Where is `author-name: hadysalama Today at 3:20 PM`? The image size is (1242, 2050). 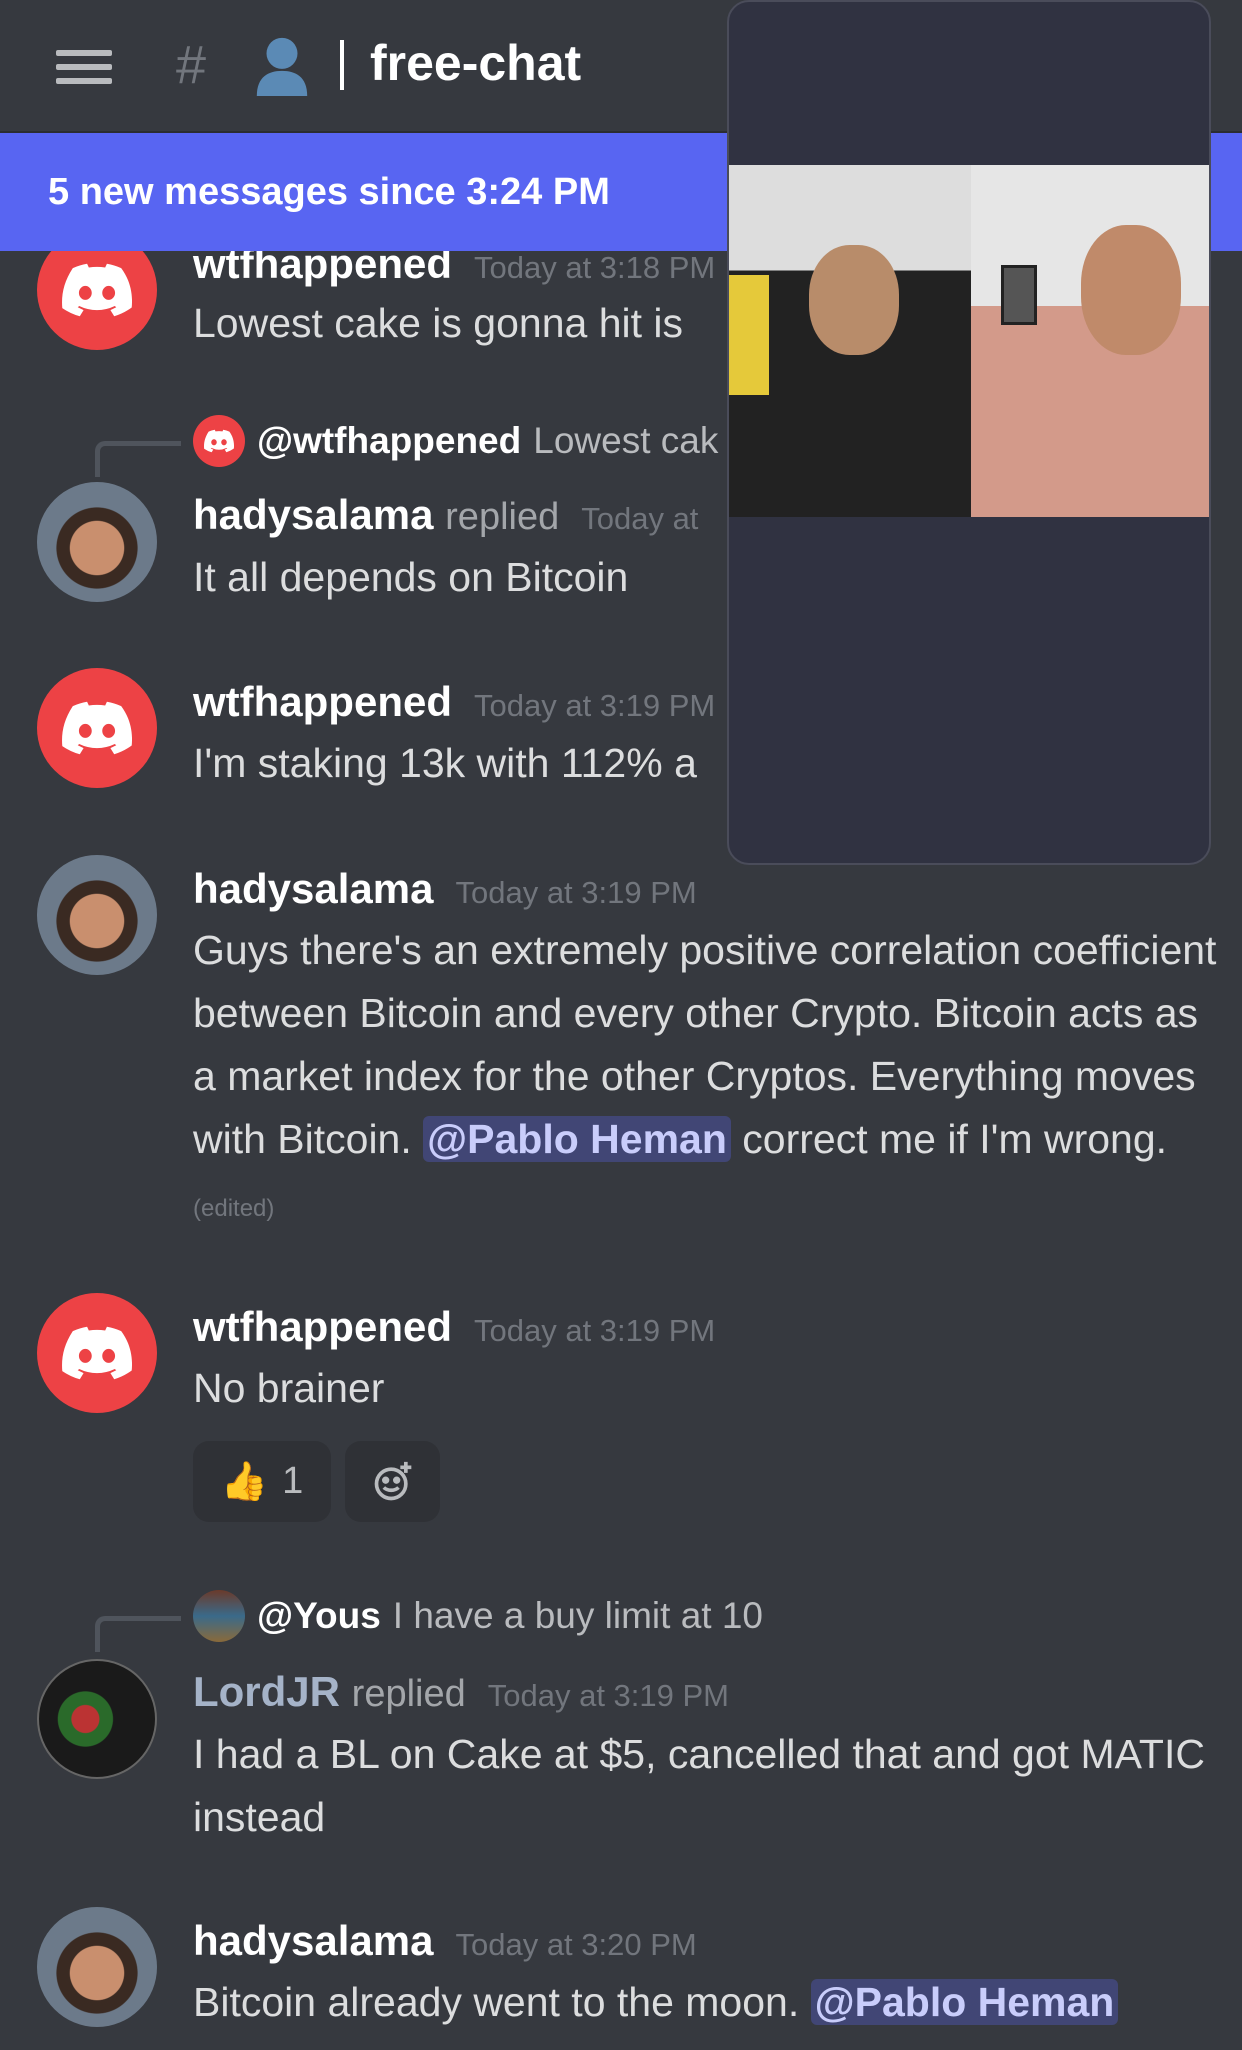
author-name: hadysalama Today at 3:20 PM is located at coordinates (445, 1941).